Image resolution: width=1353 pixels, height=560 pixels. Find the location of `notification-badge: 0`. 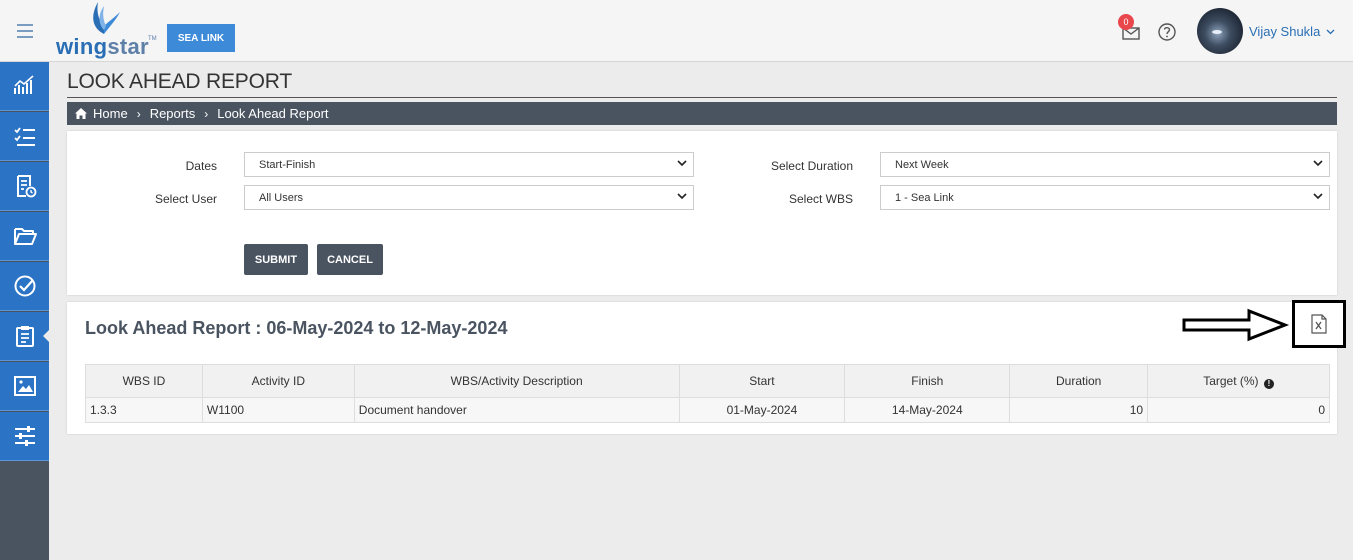

notification-badge: 0 is located at coordinates (1126, 22).